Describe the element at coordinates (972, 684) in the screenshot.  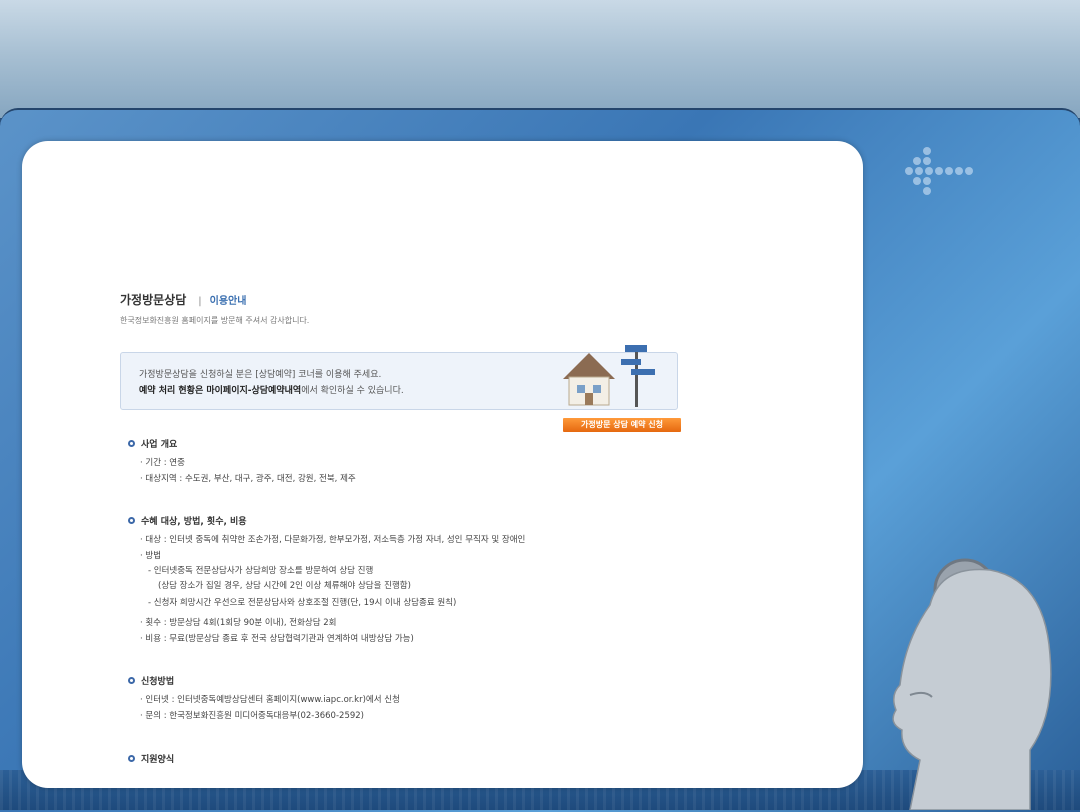
I see `head-gears-illustration` at that location.